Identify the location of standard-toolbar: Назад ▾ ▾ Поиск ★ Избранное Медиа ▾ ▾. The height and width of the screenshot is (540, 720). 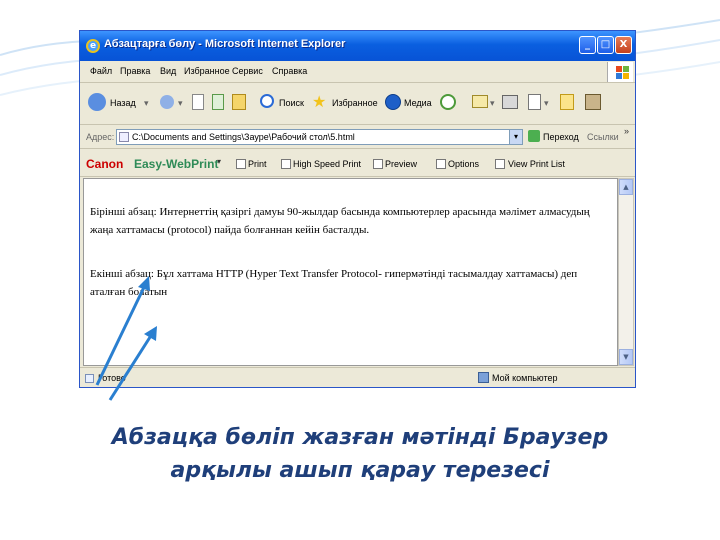
(357, 104).